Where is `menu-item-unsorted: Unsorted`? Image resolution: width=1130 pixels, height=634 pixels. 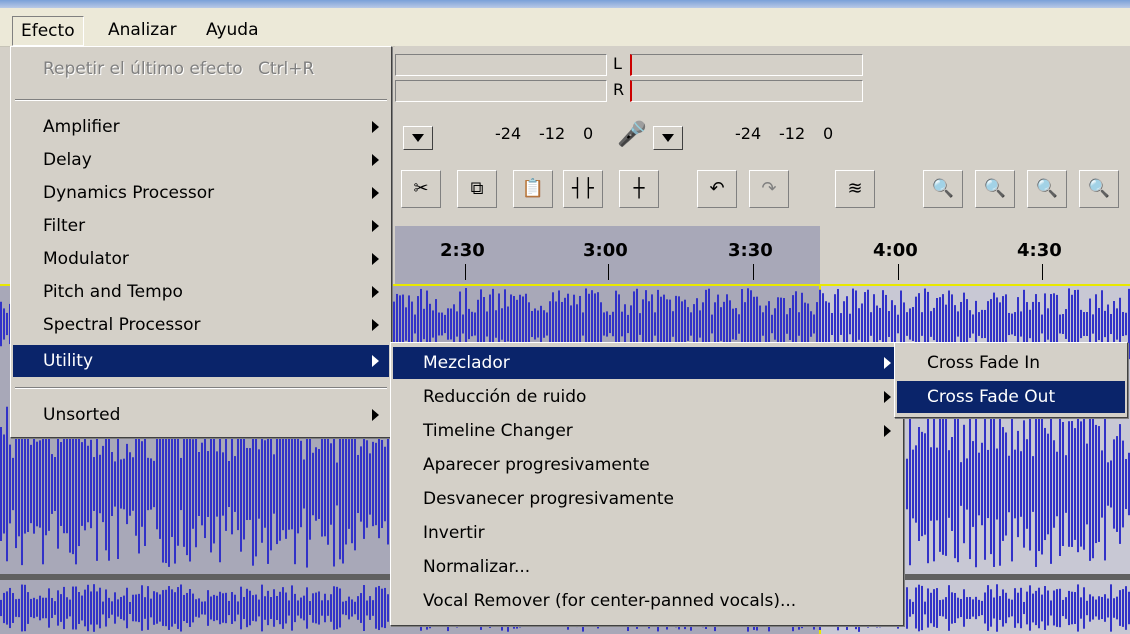 menu-item-unsorted: Unsorted is located at coordinates (201, 415).